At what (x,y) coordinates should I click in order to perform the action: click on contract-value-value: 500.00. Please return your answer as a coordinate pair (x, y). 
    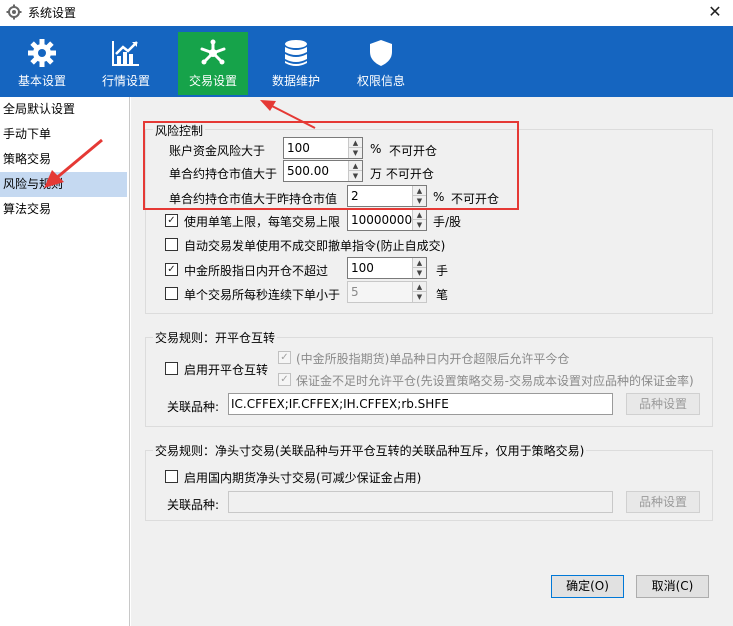
    Looking at the image, I should click on (308, 171).